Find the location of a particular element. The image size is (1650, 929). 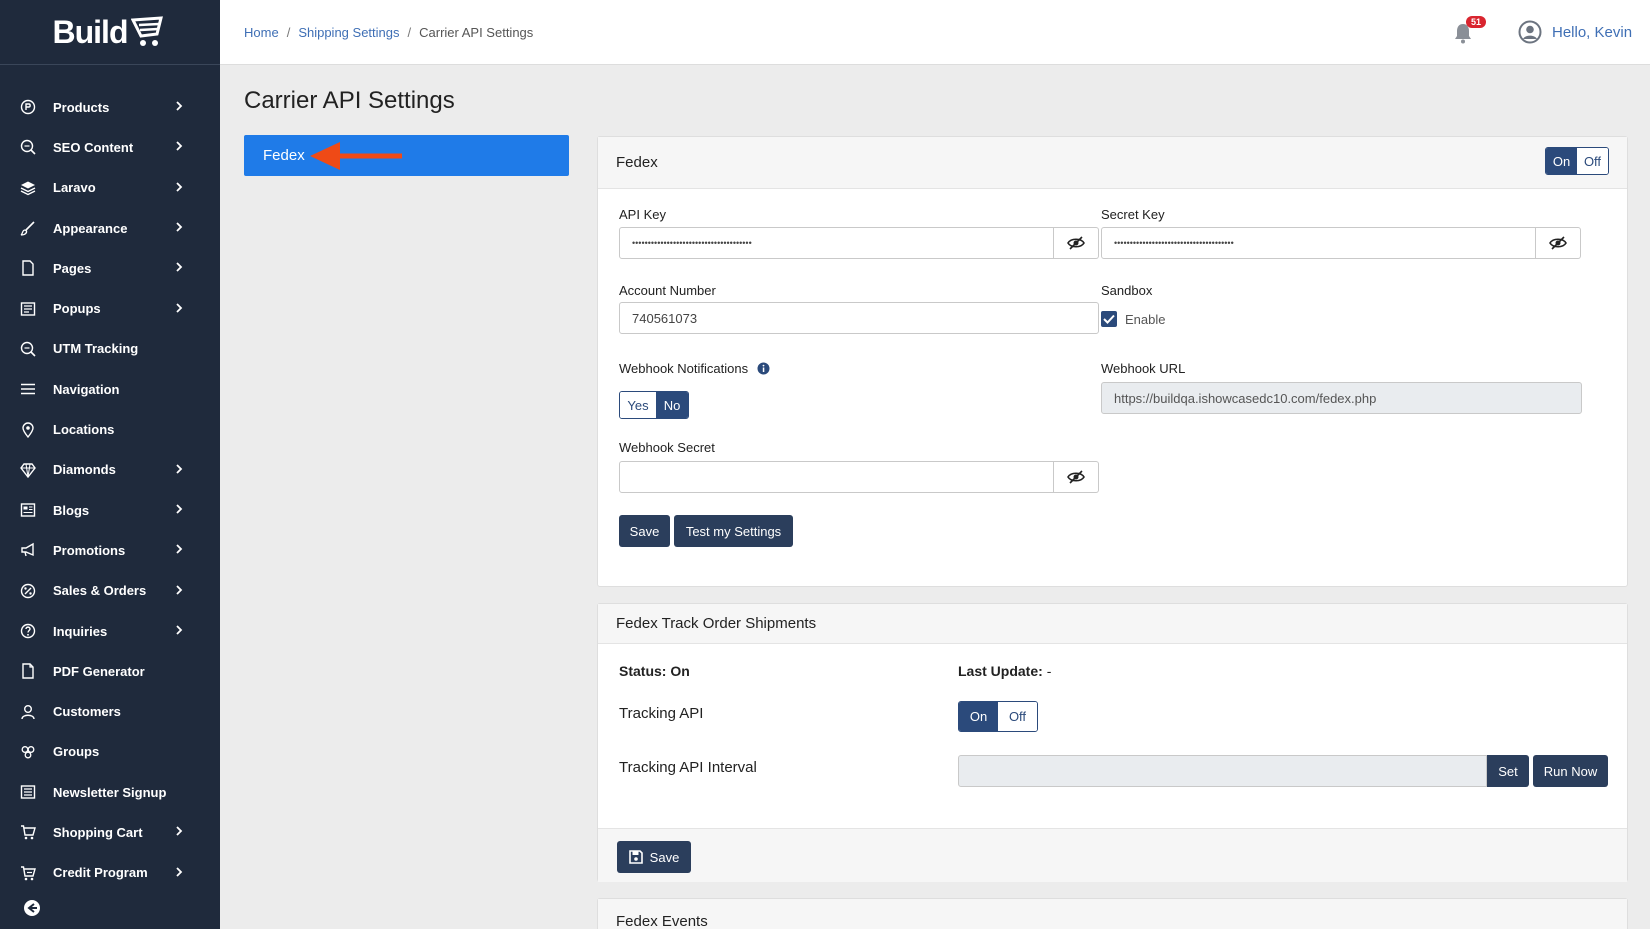

cart-logo-icon is located at coordinates (147, 31).